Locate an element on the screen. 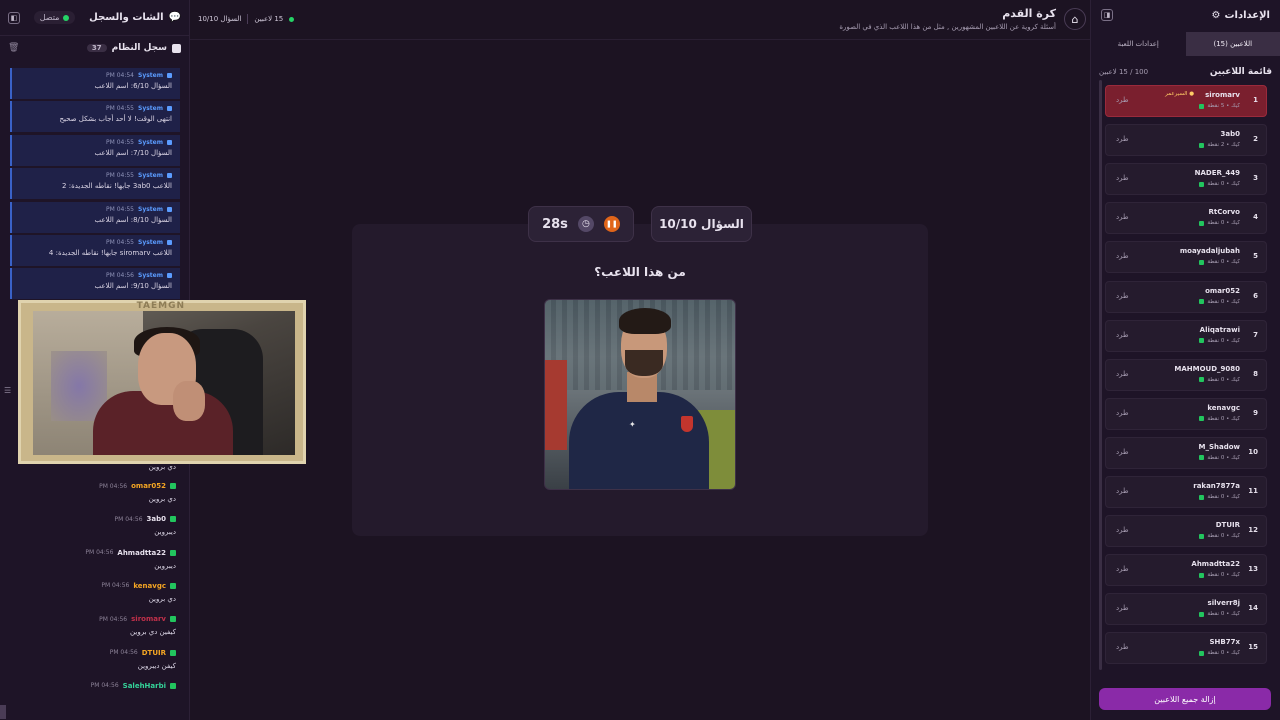 This screenshot has height=720, width=1280. message-meta: PM 04:56 SalehHarbi is located at coordinates (93, 686).